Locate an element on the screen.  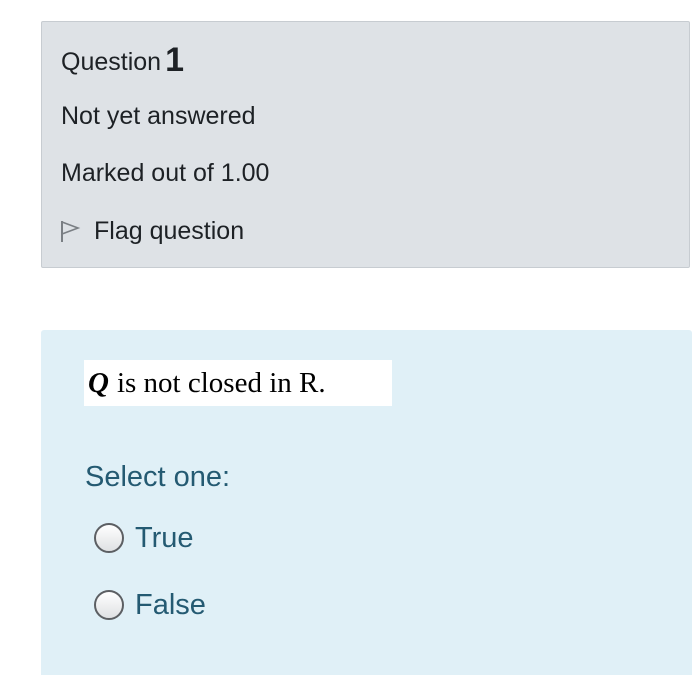
question-state: Not yet answered is located at coordinates (158, 116).